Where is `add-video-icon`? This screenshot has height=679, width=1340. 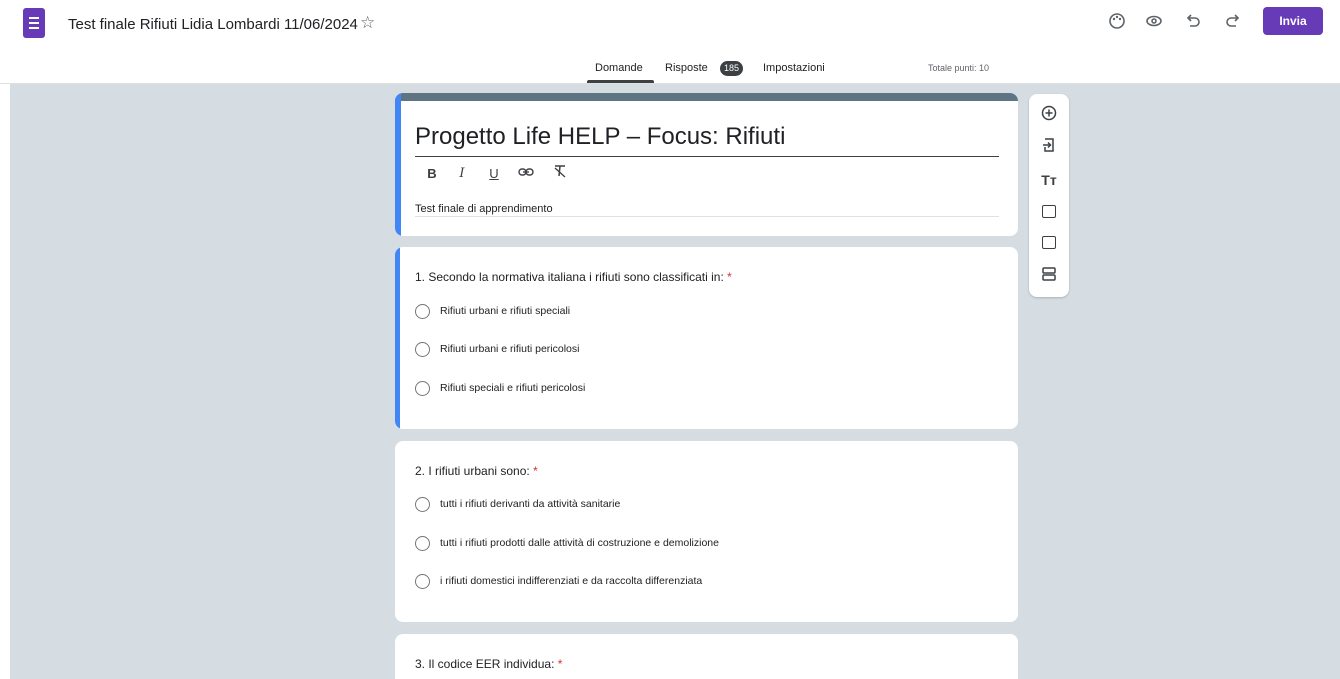
add-video-icon is located at coordinates (1049, 242).